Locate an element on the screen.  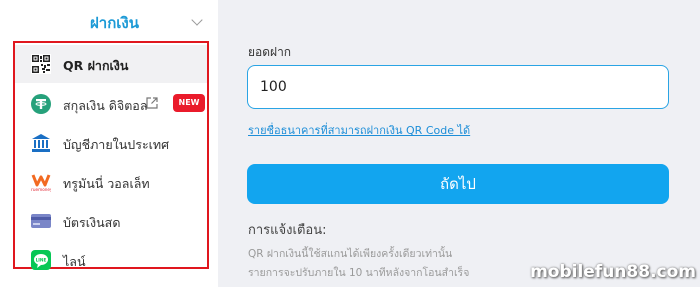
menu-item-truemoney-wallet: truemoney ทรูมันนี่ วอลเล็ท is located at coordinates (111, 182).